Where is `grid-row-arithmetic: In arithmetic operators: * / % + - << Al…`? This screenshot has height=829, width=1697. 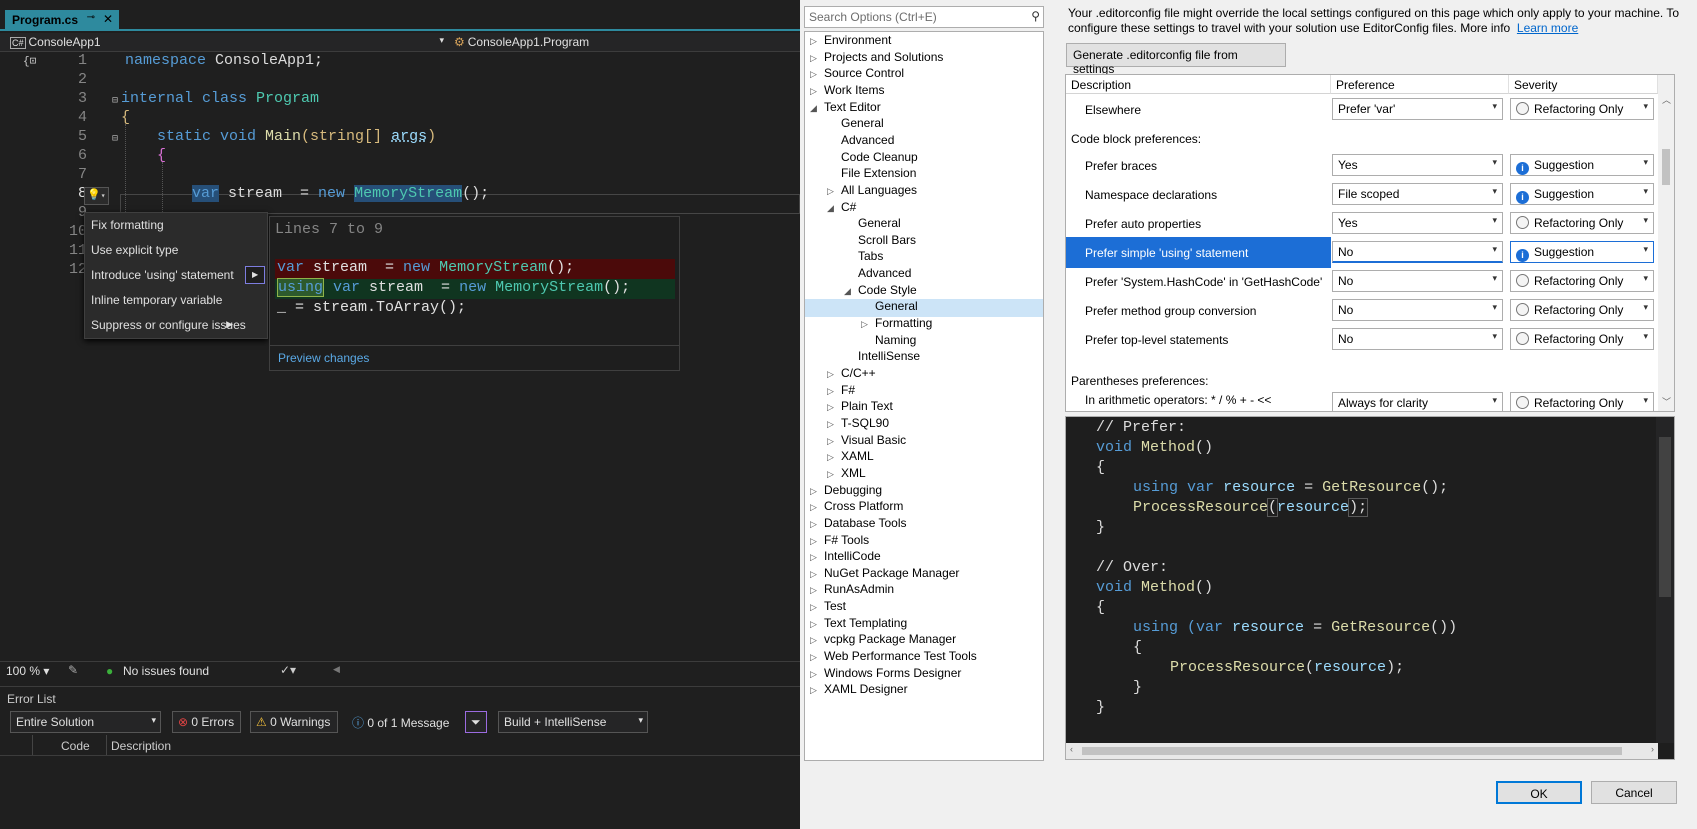 grid-row-arithmetic: In arithmetic operators: * / % + - << Al… is located at coordinates (1362, 399).